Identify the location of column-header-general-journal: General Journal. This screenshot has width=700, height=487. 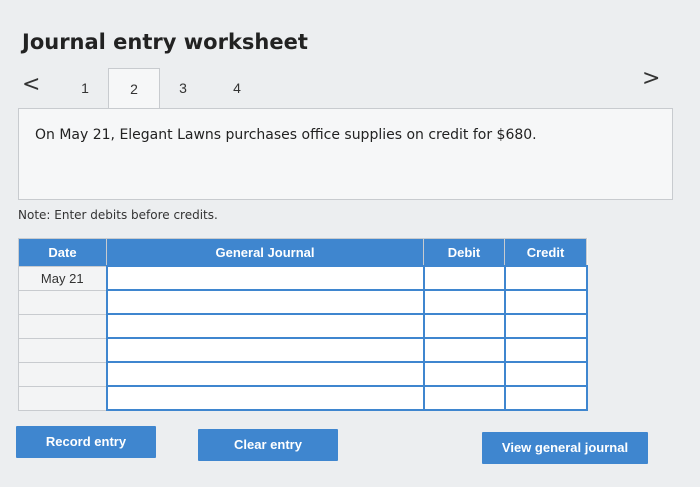
(265, 252).